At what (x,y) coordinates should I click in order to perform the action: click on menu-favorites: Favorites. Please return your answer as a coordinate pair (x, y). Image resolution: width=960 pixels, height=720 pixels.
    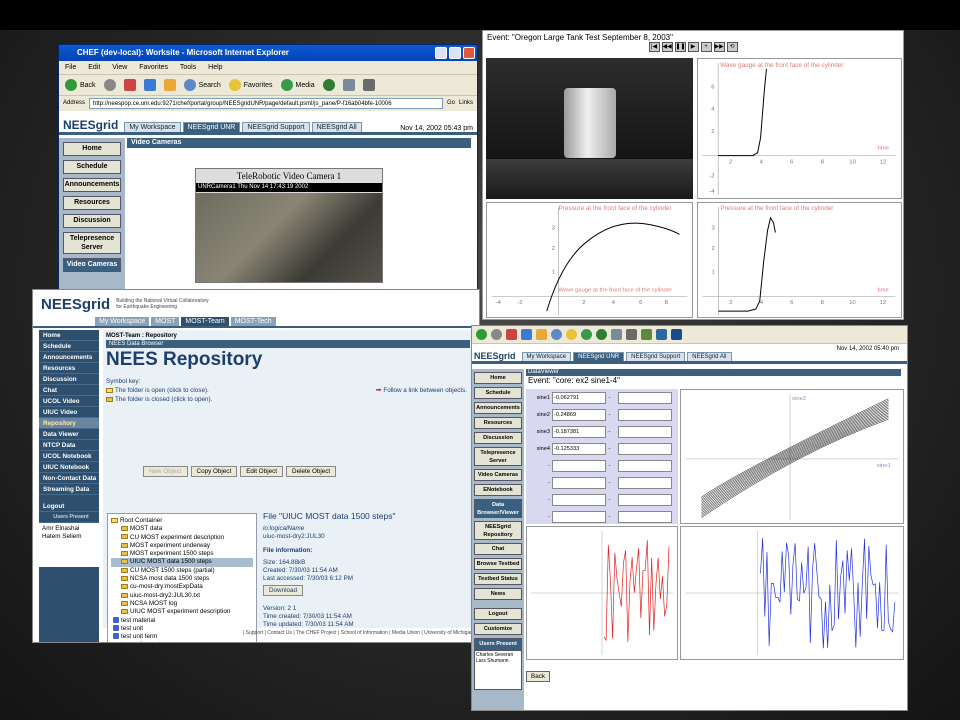
    Looking at the image, I should click on (153, 67).